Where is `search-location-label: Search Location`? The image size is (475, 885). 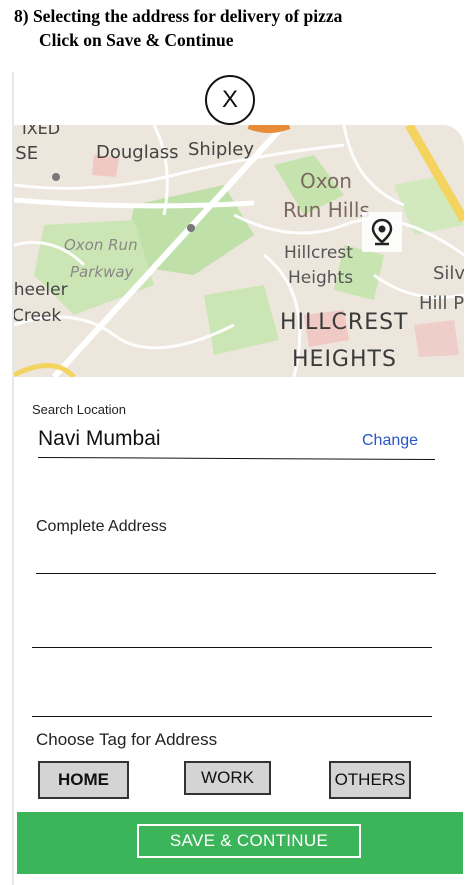 search-location-label: Search Location is located at coordinates (79, 409).